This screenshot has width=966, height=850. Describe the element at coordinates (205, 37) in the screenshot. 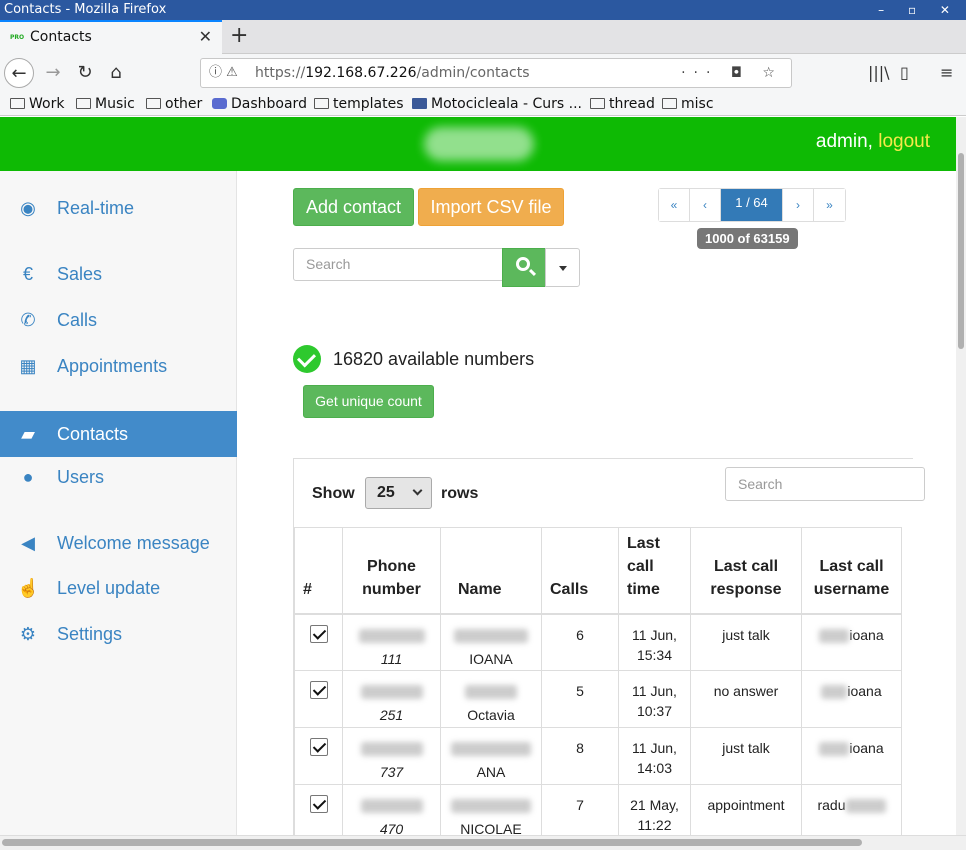

I see `close-tab-icon: ✕` at that location.